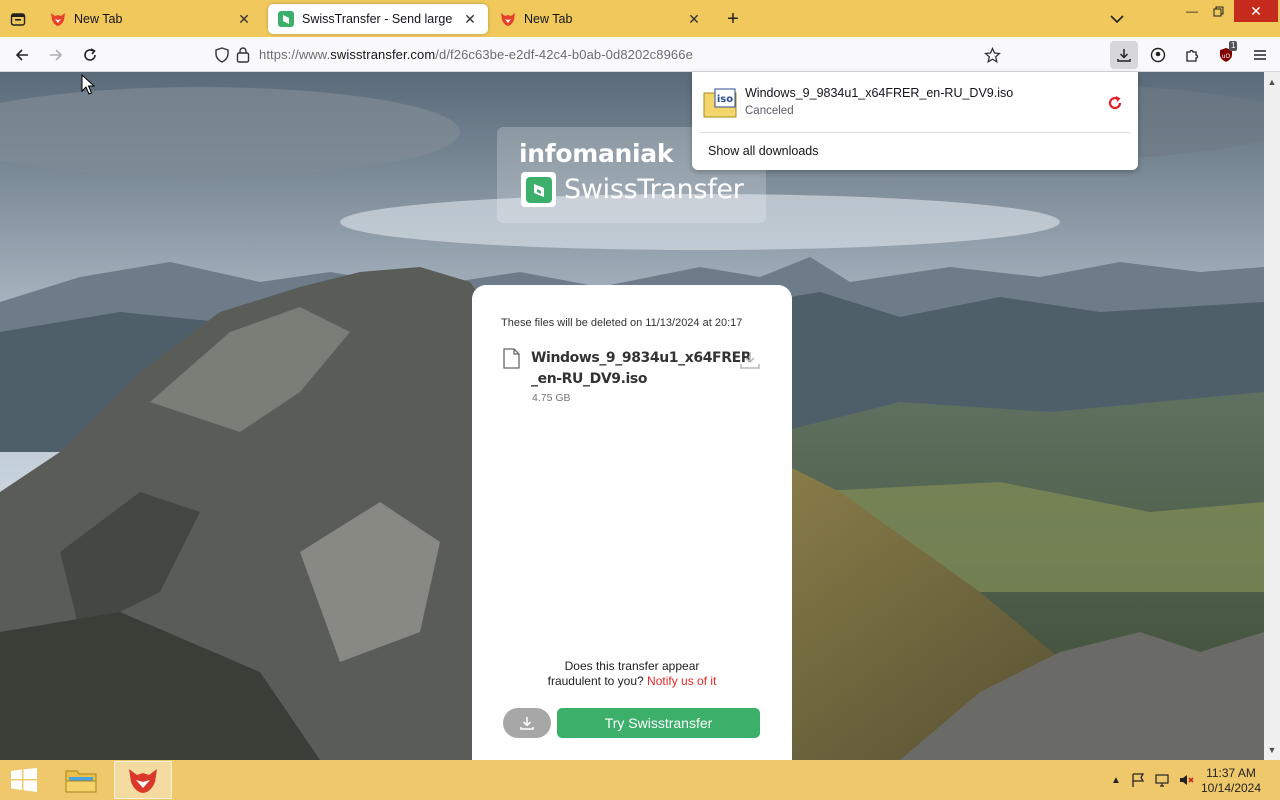 Image resolution: width=1280 pixels, height=800 pixels. I want to click on panel-separator, so click(915, 132).